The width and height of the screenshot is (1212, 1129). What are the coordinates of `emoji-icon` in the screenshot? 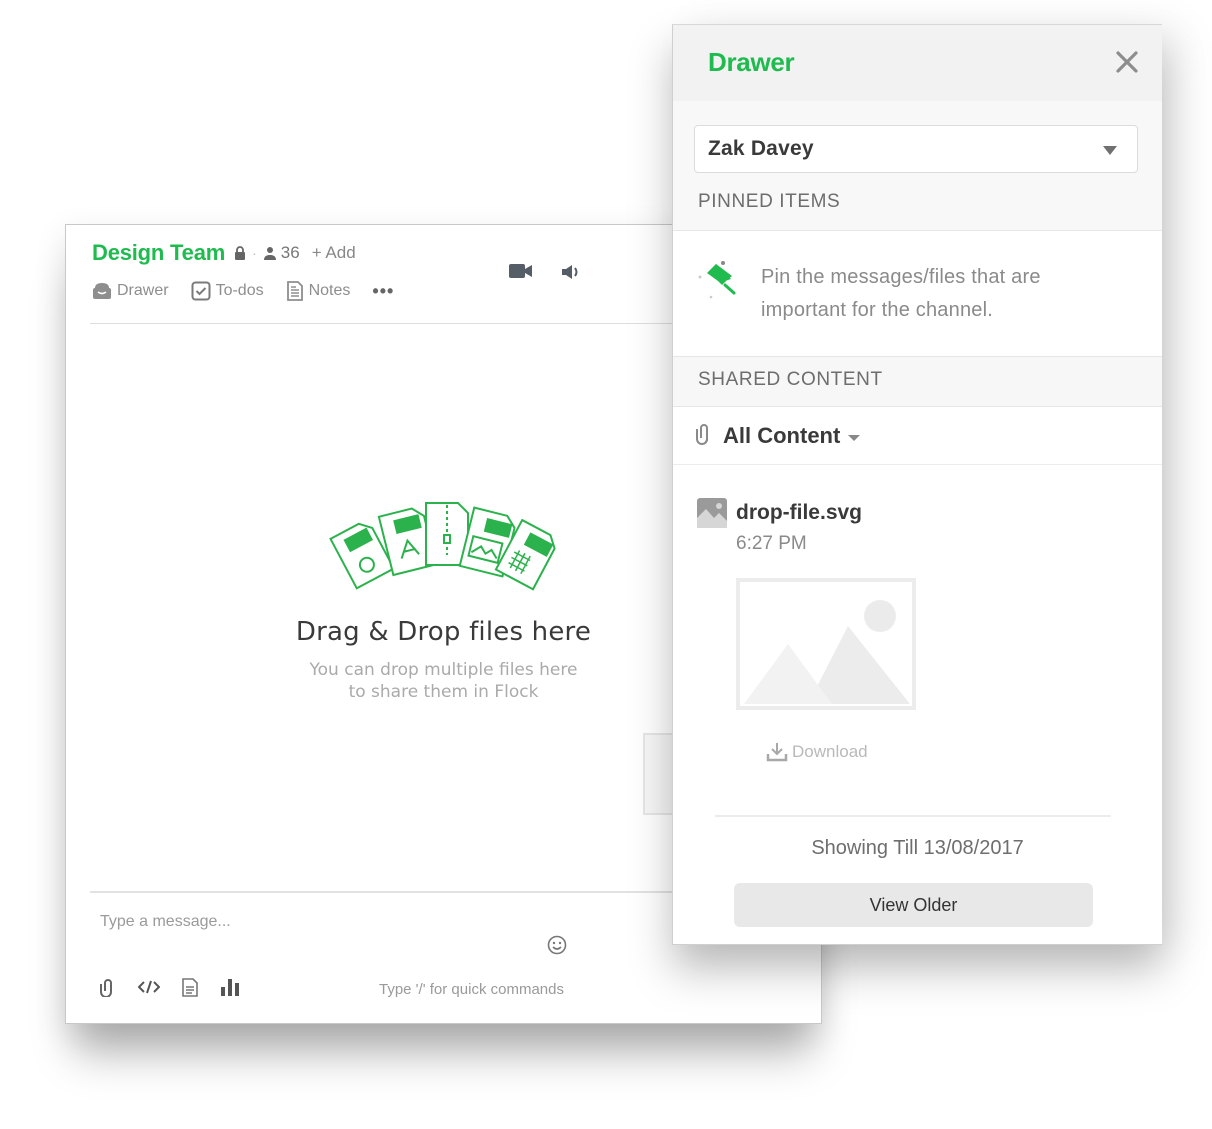 It's located at (557, 947).